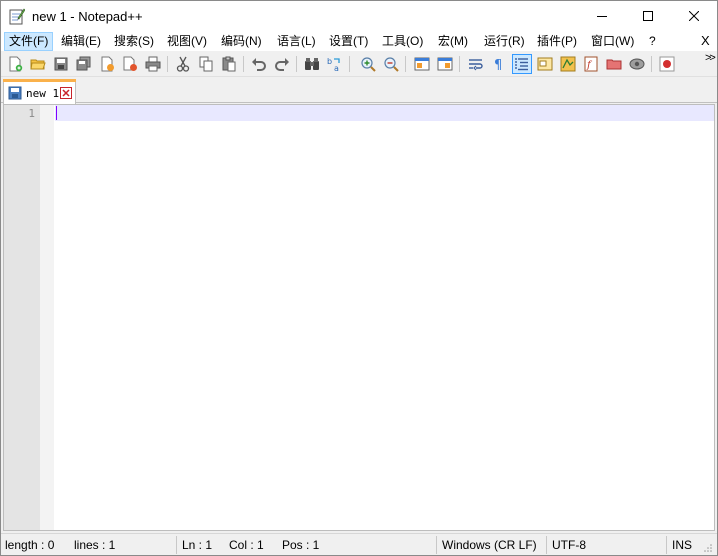 This screenshot has height=556, width=718. Describe the element at coordinates (708, 549) in the screenshot. I see `resize-grip-icon` at that location.